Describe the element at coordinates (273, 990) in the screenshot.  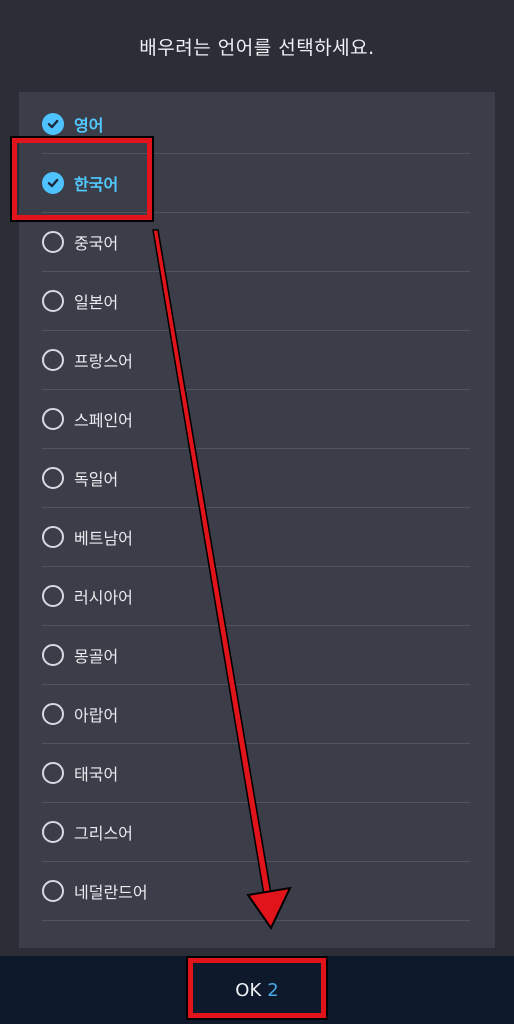
I see `selected-count: 2` at that location.